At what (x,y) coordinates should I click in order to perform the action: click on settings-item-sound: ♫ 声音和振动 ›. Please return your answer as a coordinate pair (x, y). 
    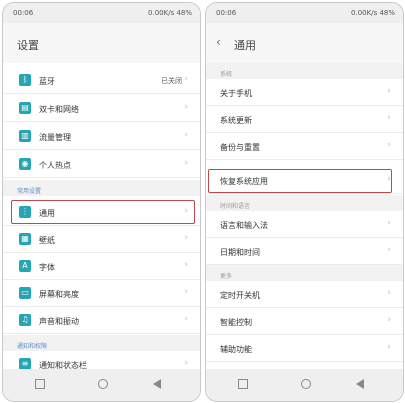
    Looking at the image, I should click on (101, 320).